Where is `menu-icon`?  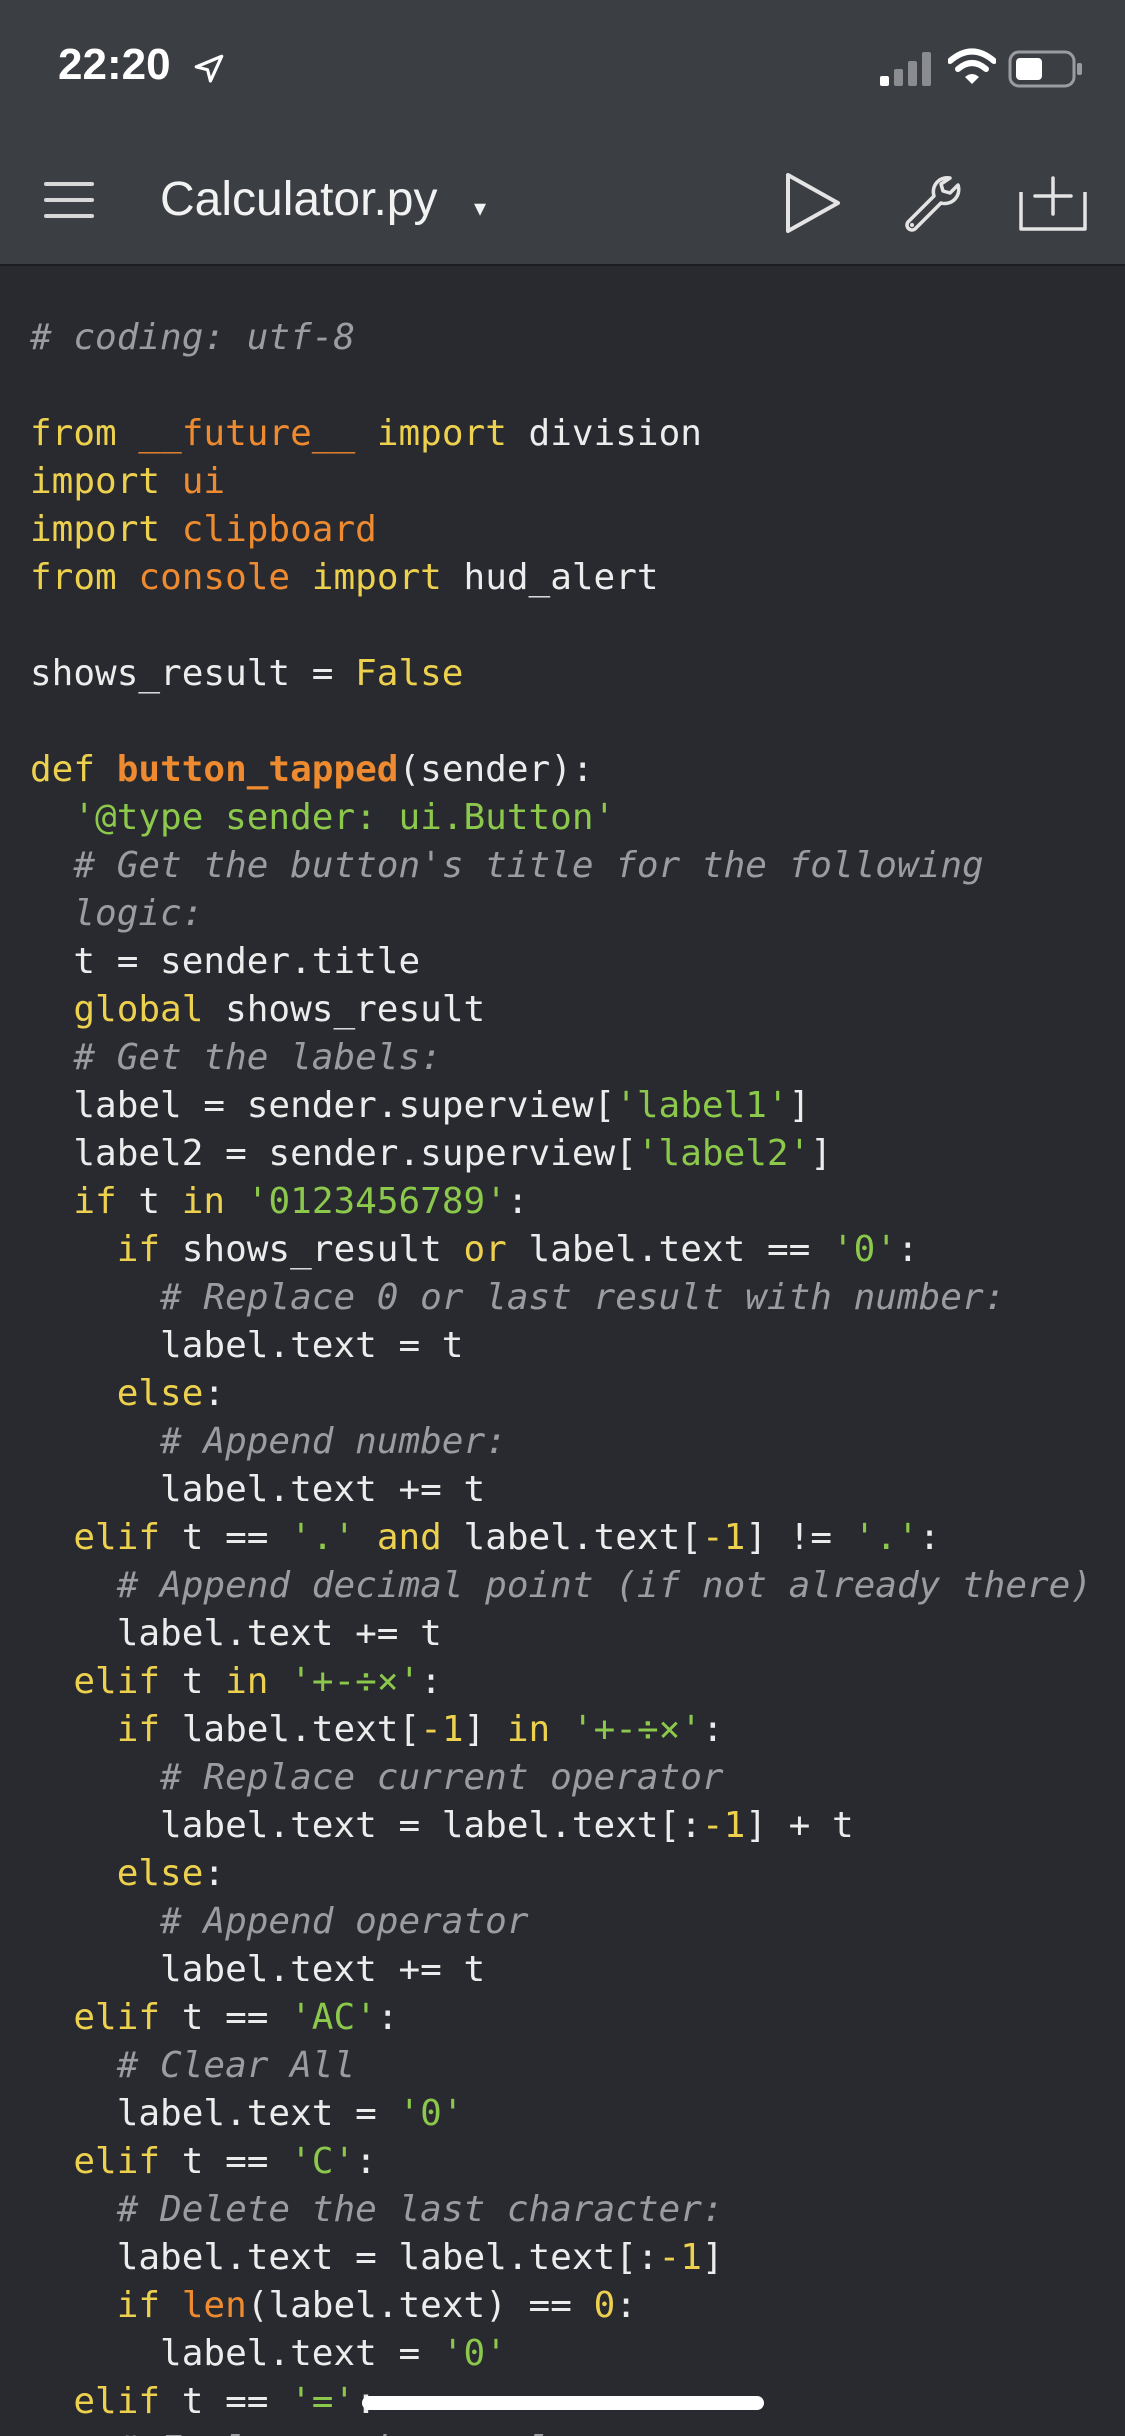 menu-icon is located at coordinates (69, 200).